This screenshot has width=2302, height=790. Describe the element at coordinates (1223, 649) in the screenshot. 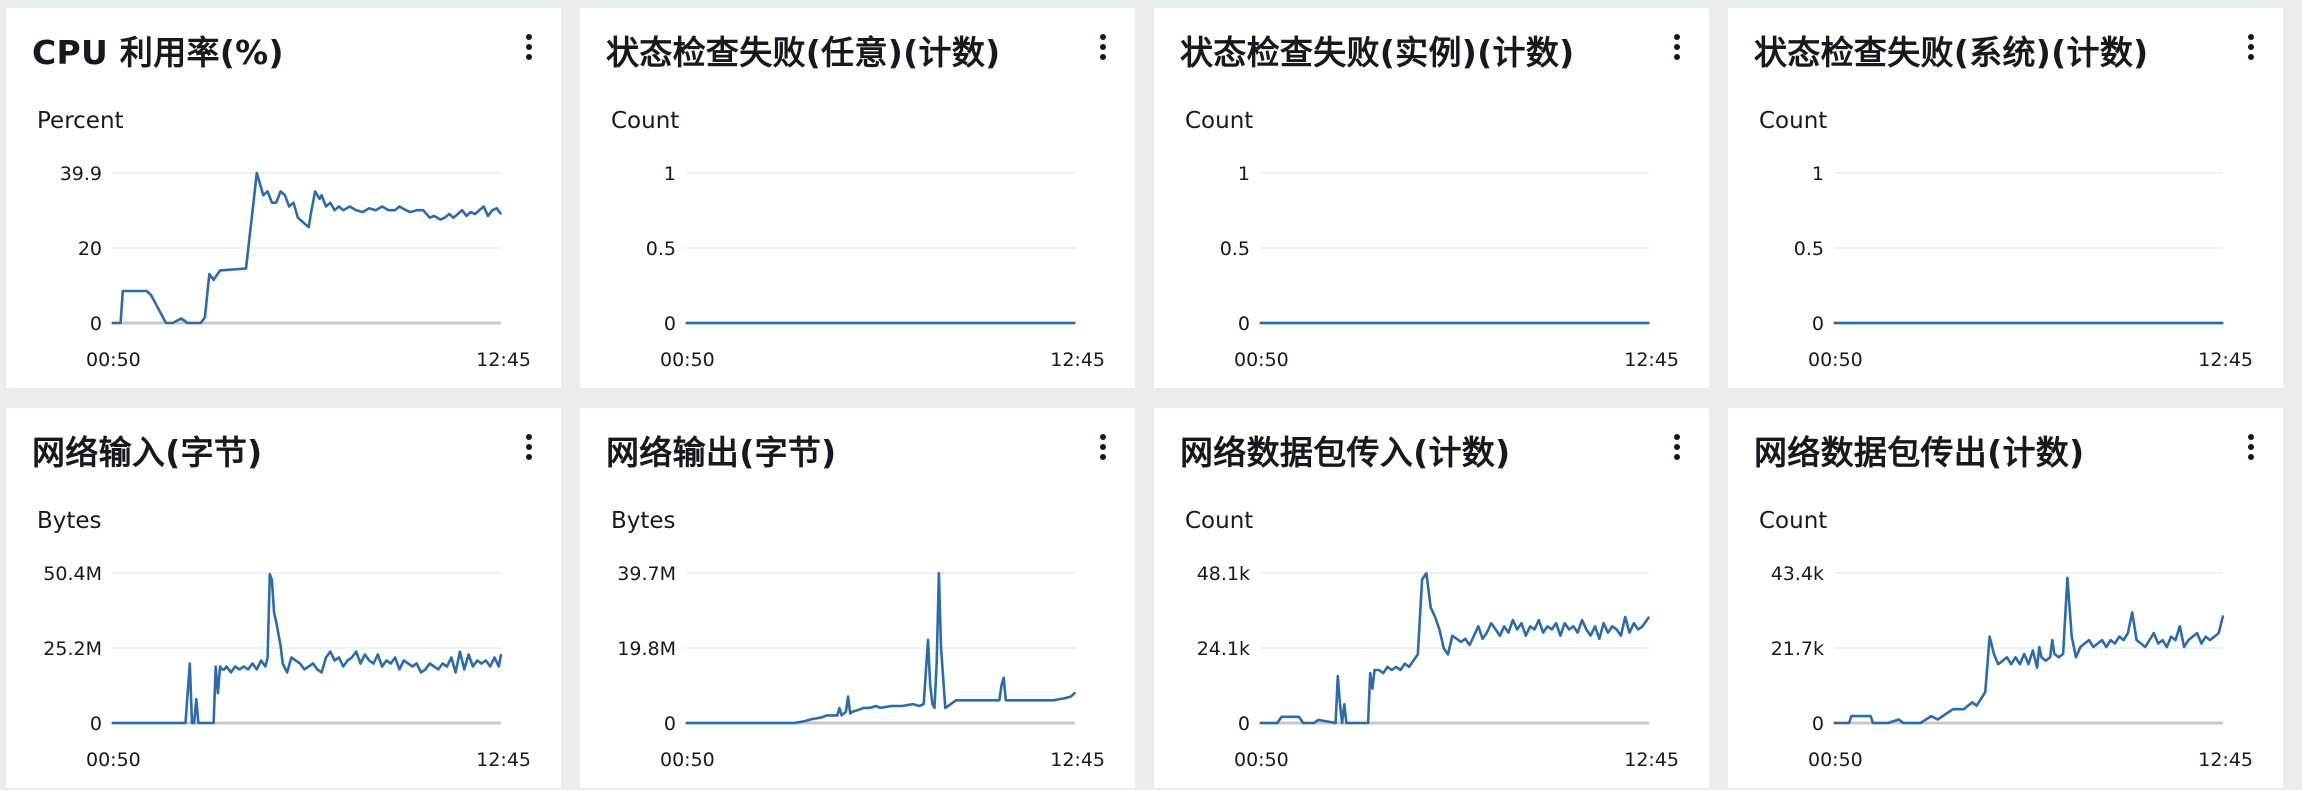

I see `y-tick-label: 24.1k` at that location.